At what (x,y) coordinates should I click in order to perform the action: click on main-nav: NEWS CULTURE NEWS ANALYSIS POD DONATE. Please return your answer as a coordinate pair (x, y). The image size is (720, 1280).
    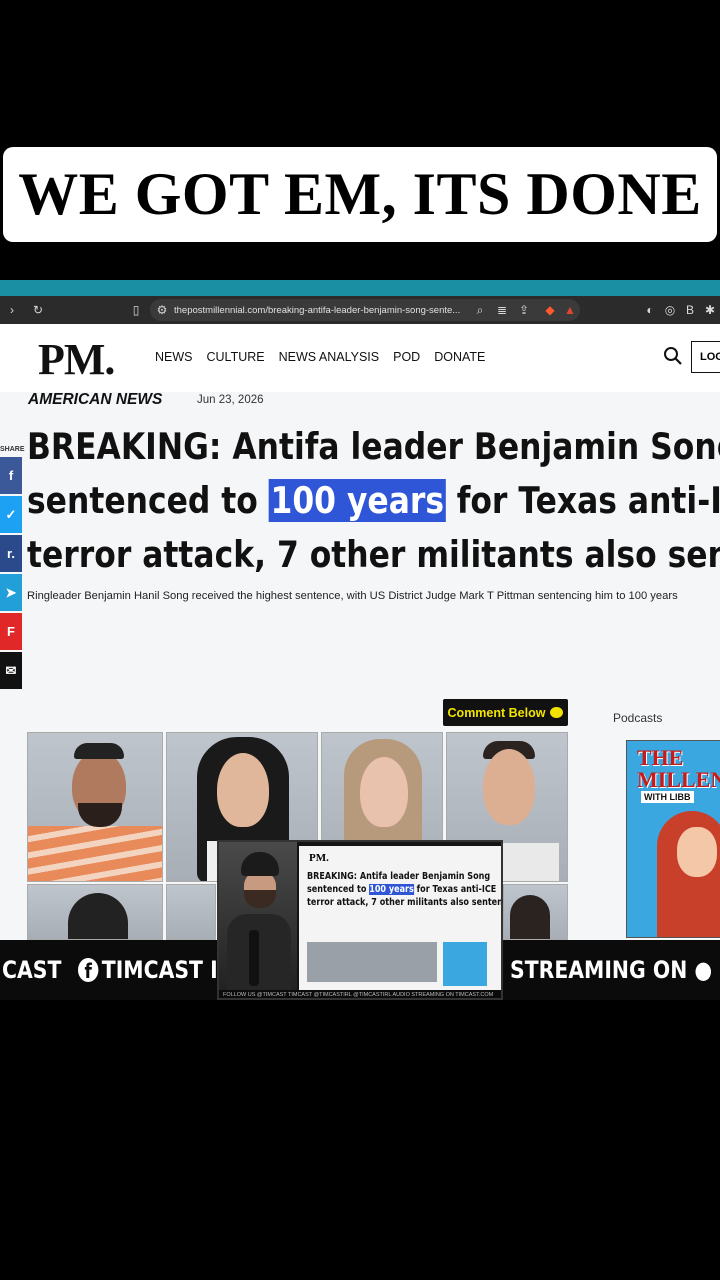
    Looking at the image, I should click on (320, 357).